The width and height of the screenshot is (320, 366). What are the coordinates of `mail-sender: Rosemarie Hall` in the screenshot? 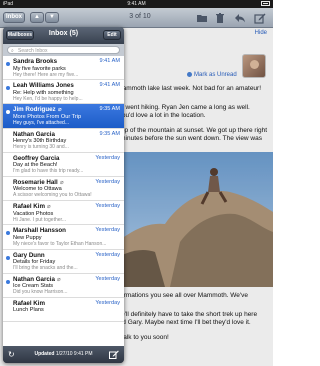 It's located at (35, 182).